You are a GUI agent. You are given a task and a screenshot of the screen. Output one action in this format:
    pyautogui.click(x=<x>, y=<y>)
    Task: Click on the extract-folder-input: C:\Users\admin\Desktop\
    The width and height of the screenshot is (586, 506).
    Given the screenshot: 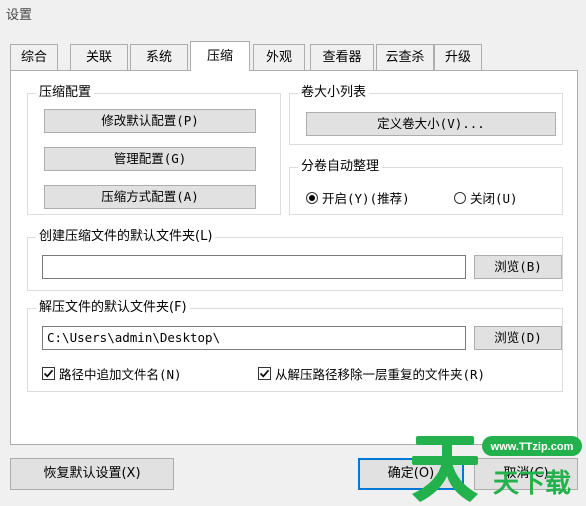 What is the action you would take?
    pyautogui.click(x=254, y=338)
    